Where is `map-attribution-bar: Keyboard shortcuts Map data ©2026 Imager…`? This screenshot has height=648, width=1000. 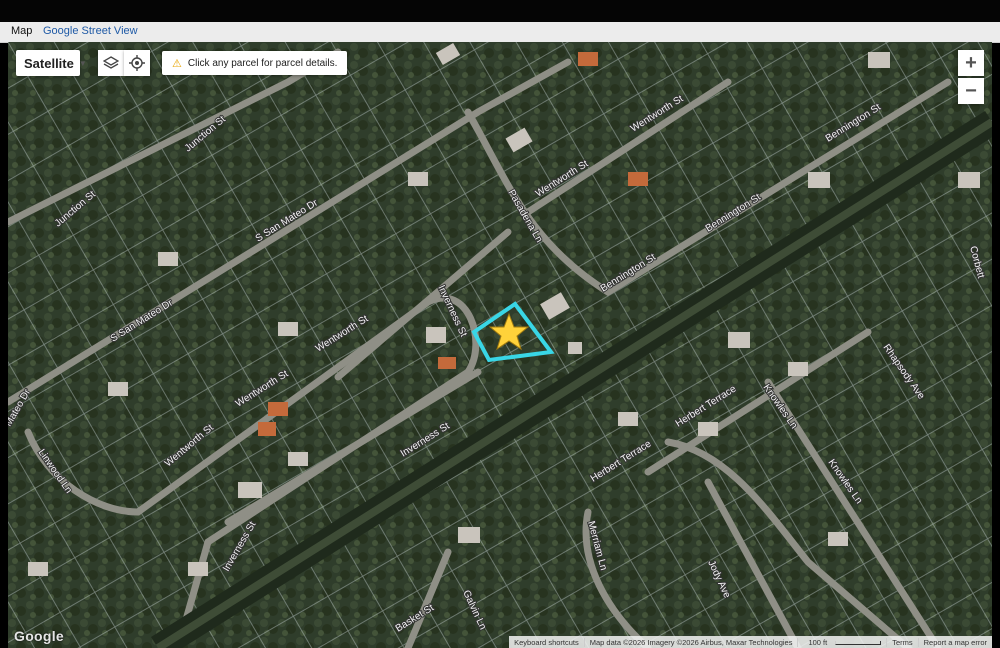
map-attribution-bar: Keyboard shortcuts Map data ©2026 Imager… is located at coordinates (750, 642).